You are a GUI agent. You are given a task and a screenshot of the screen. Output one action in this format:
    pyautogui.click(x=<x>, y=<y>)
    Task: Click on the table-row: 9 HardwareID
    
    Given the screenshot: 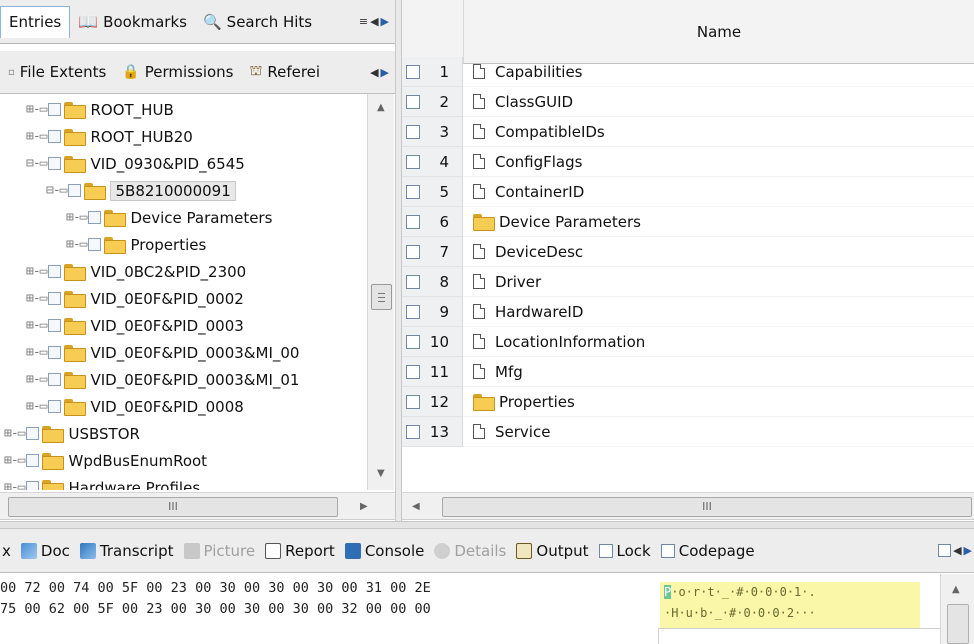 What is the action you would take?
    pyautogui.click(x=688, y=312)
    